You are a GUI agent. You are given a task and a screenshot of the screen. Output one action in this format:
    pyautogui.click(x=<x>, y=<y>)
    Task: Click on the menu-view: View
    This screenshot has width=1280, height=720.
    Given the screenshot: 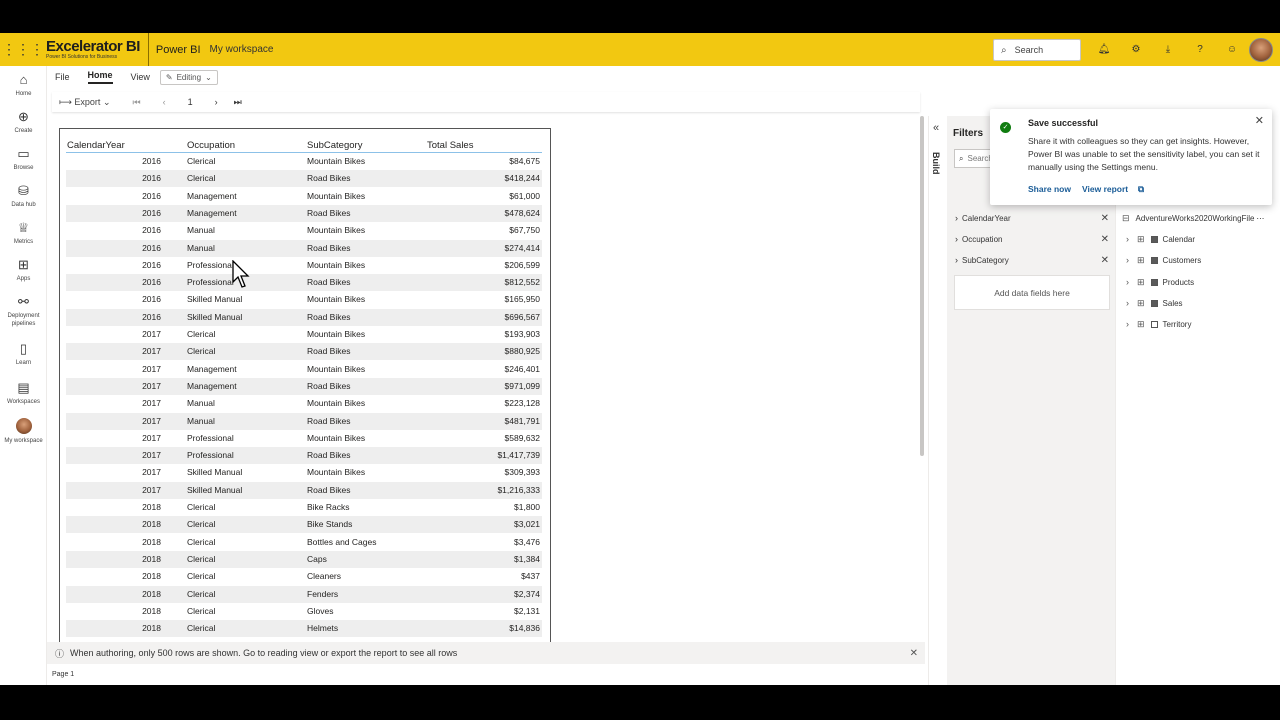 What is the action you would take?
    pyautogui.click(x=140, y=77)
    